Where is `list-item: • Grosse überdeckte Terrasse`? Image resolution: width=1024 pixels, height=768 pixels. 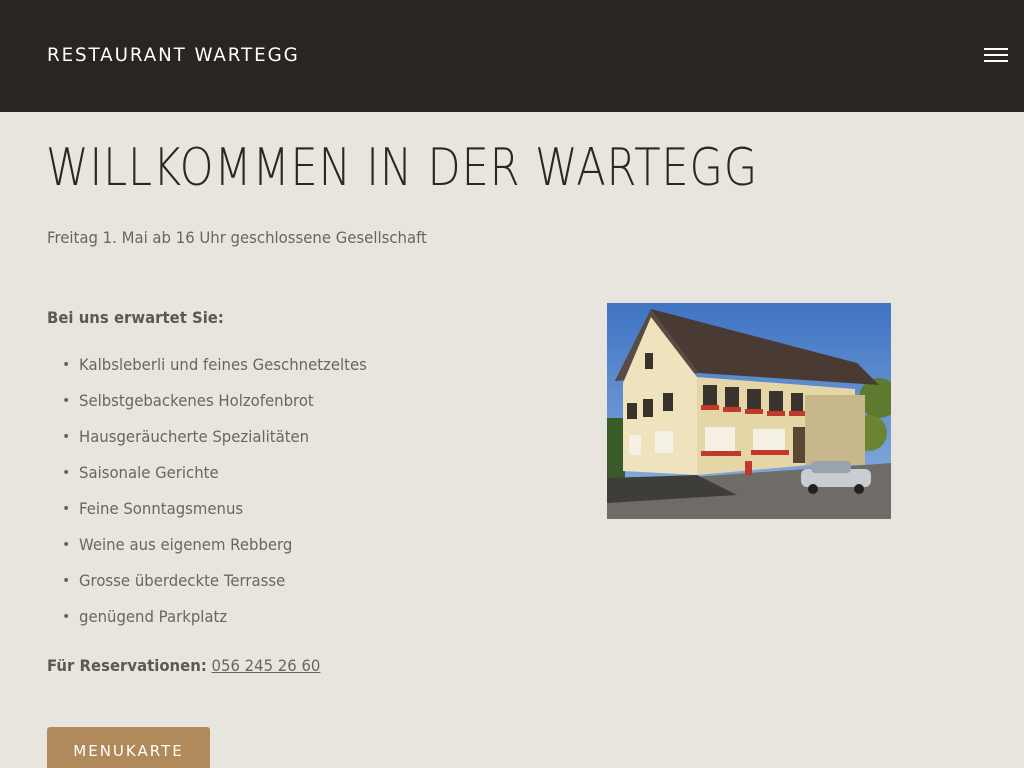
list-item: • Grosse überdeckte Terrasse is located at coordinates (174, 580).